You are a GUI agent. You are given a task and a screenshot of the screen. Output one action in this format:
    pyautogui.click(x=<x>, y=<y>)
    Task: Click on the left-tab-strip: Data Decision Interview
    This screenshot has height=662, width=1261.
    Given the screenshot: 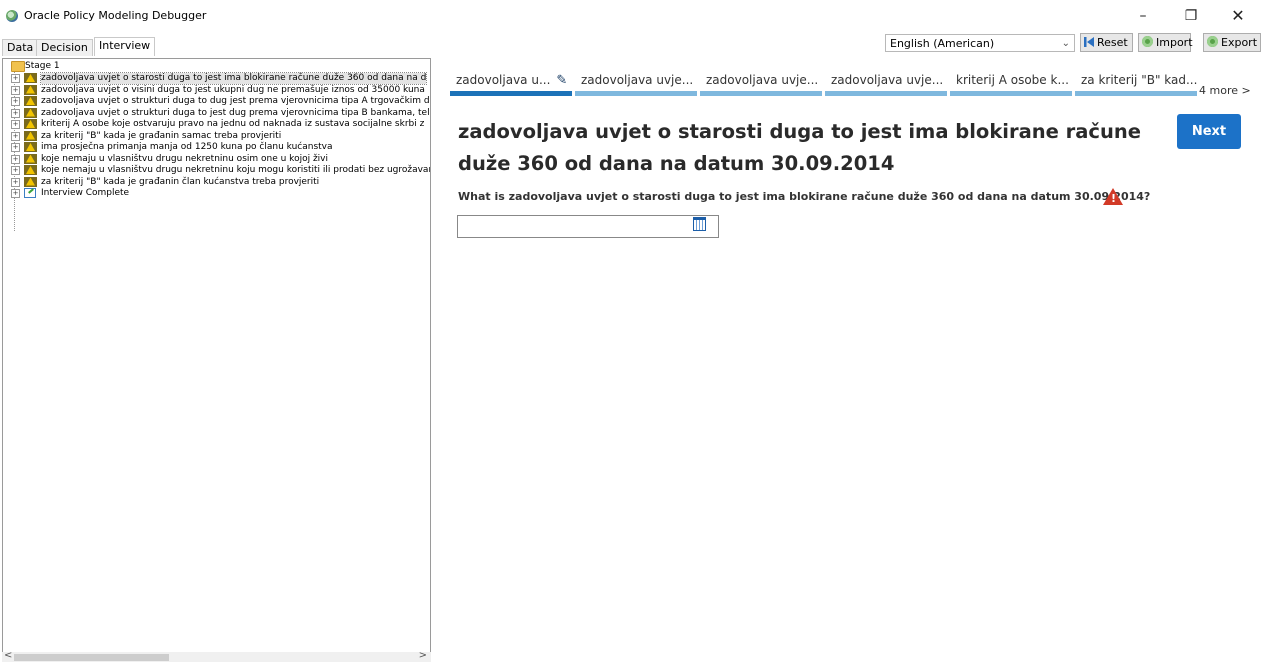 What is the action you would take?
    pyautogui.click(x=220, y=46)
    